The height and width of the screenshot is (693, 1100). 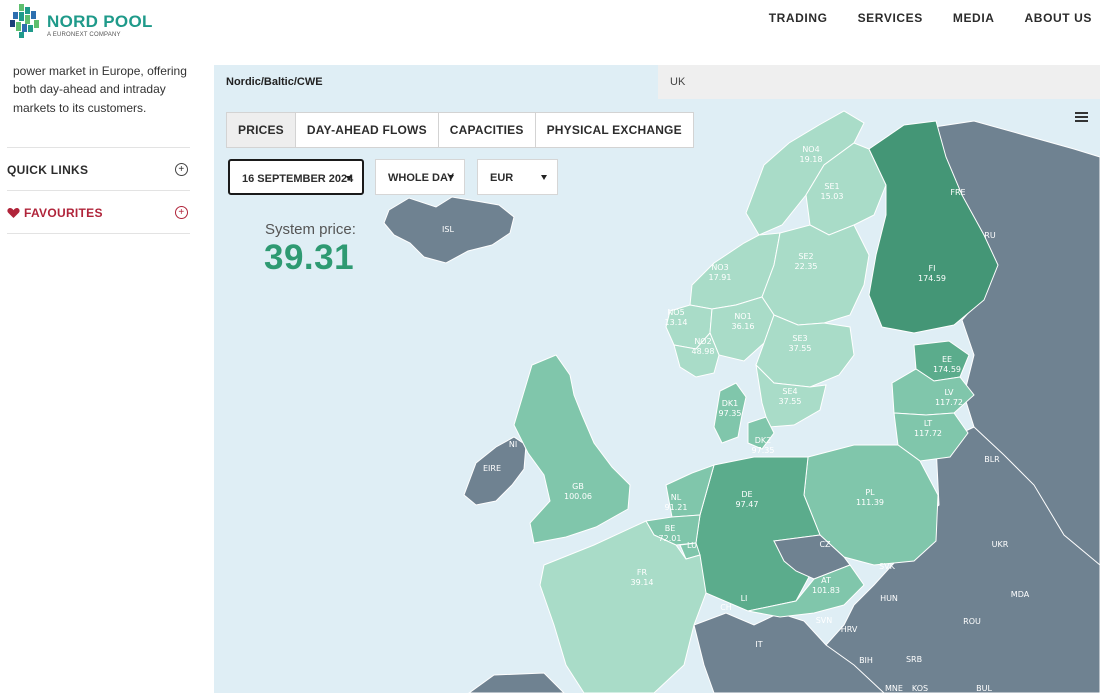 What do you see at coordinates (972, 621) in the screenshot?
I see `country-label-rou: ROU` at bounding box center [972, 621].